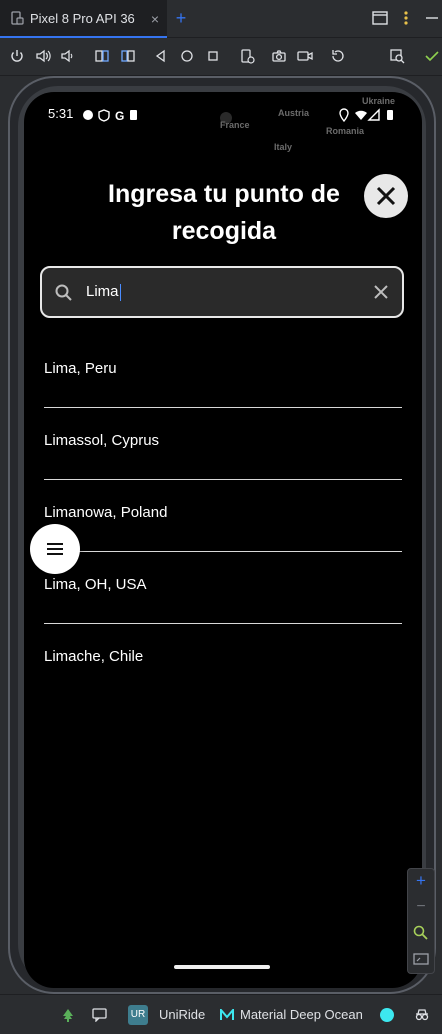 Image resolution: width=442 pixels, height=1034 pixels. I want to click on search-icon, so click(63, 292).